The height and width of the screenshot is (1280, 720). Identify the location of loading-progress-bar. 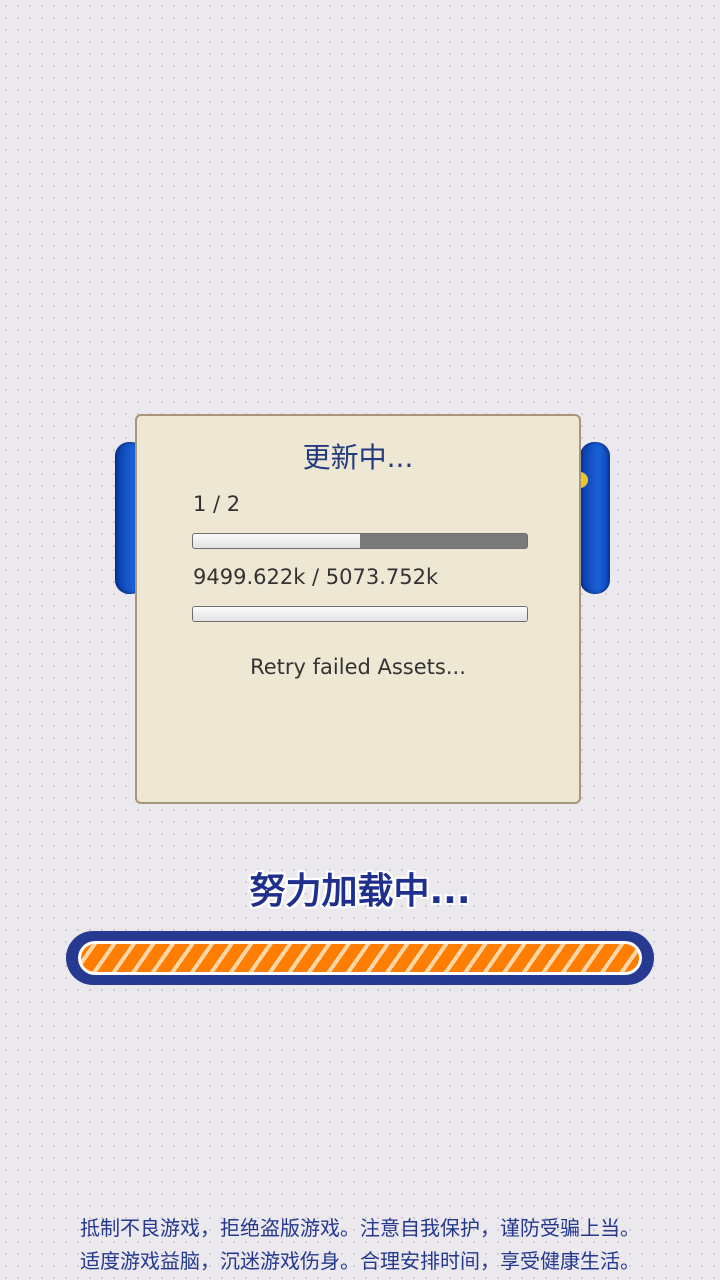
(360, 958).